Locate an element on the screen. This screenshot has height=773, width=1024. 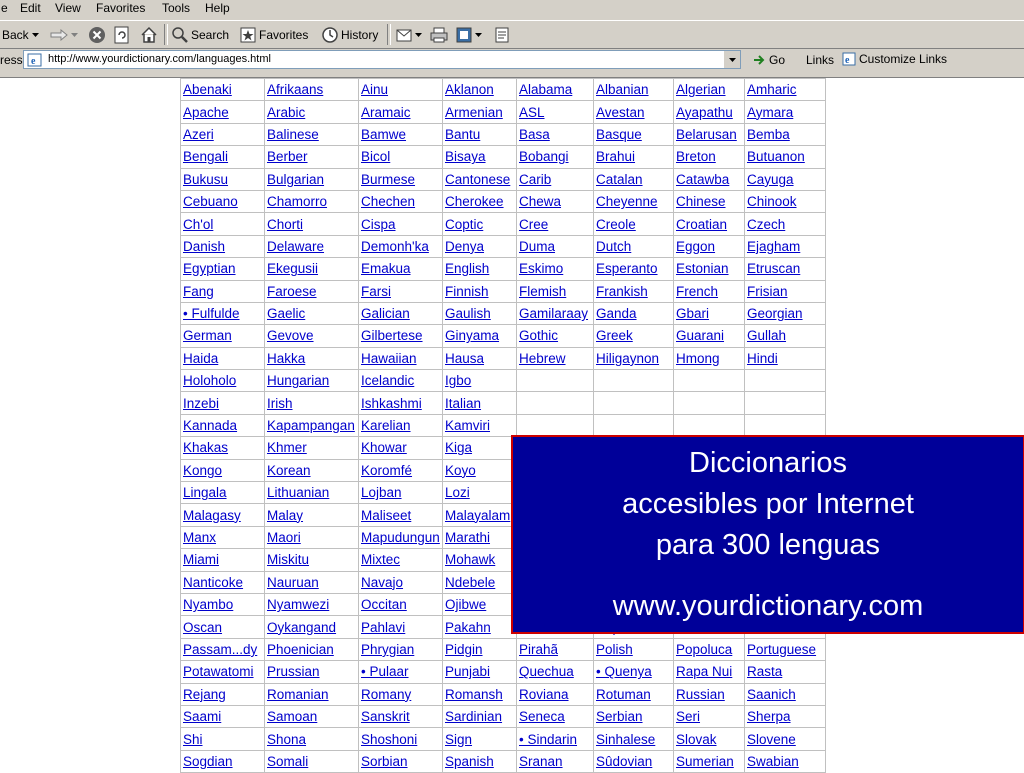
language-link: Sogdian is located at coordinates (208, 761).